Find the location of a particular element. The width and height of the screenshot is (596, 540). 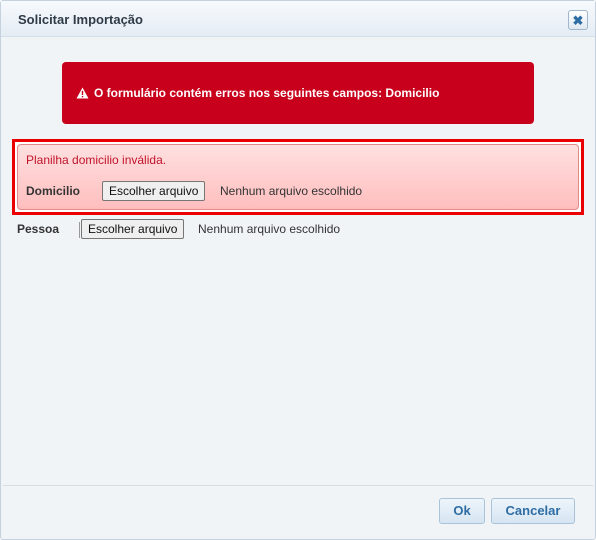

domicilio-file-button: Escolher arquivo is located at coordinates (154, 191).